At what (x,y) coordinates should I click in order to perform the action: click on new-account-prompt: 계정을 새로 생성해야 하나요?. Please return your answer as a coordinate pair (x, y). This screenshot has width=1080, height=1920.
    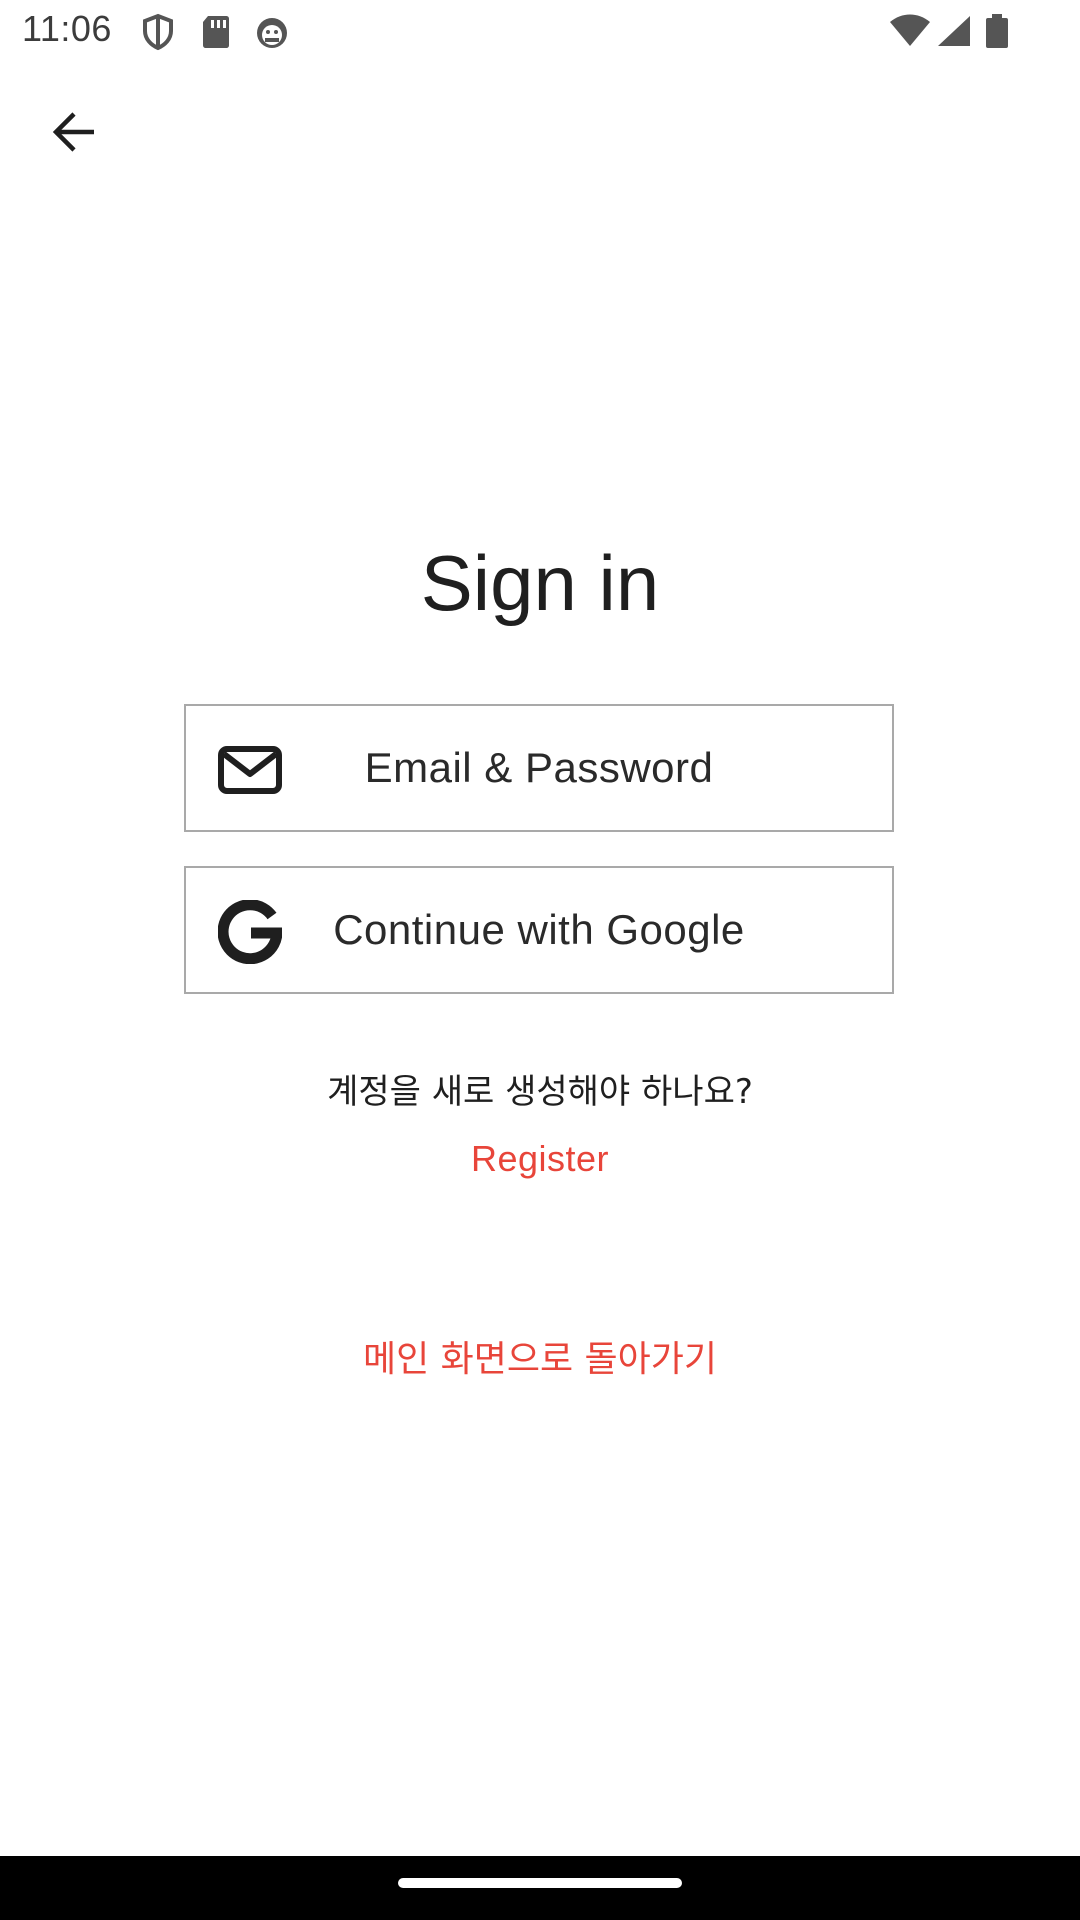
    Looking at the image, I should click on (540, 1092).